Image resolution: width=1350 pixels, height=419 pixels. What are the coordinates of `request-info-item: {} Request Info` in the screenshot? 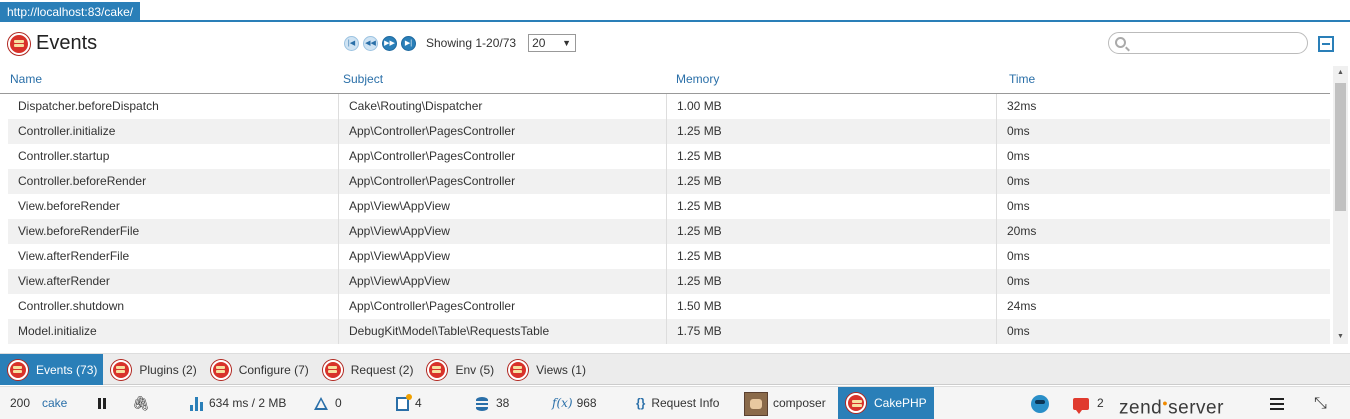 It's located at (677, 403).